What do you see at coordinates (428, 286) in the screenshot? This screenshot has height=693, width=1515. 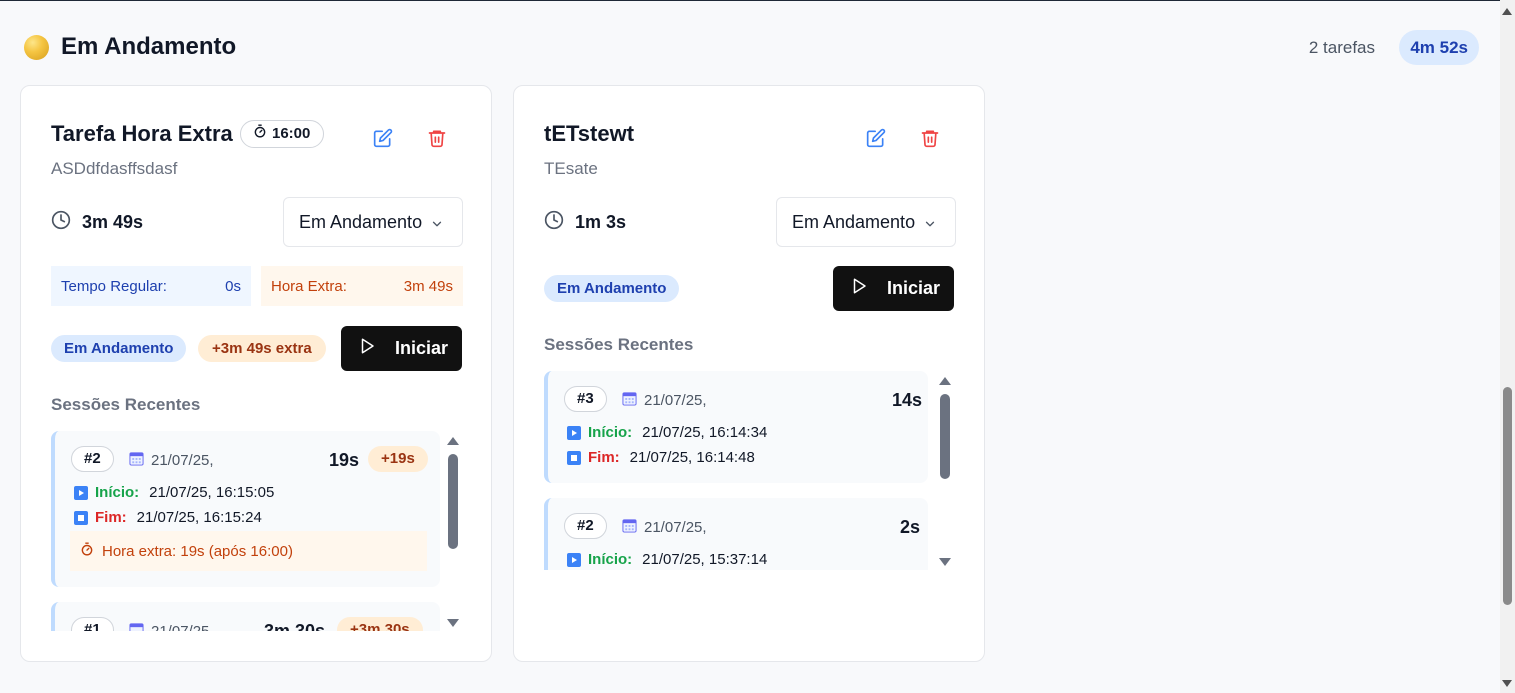 I see `overtime-value: 3m 49s` at bounding box center [428, 286].